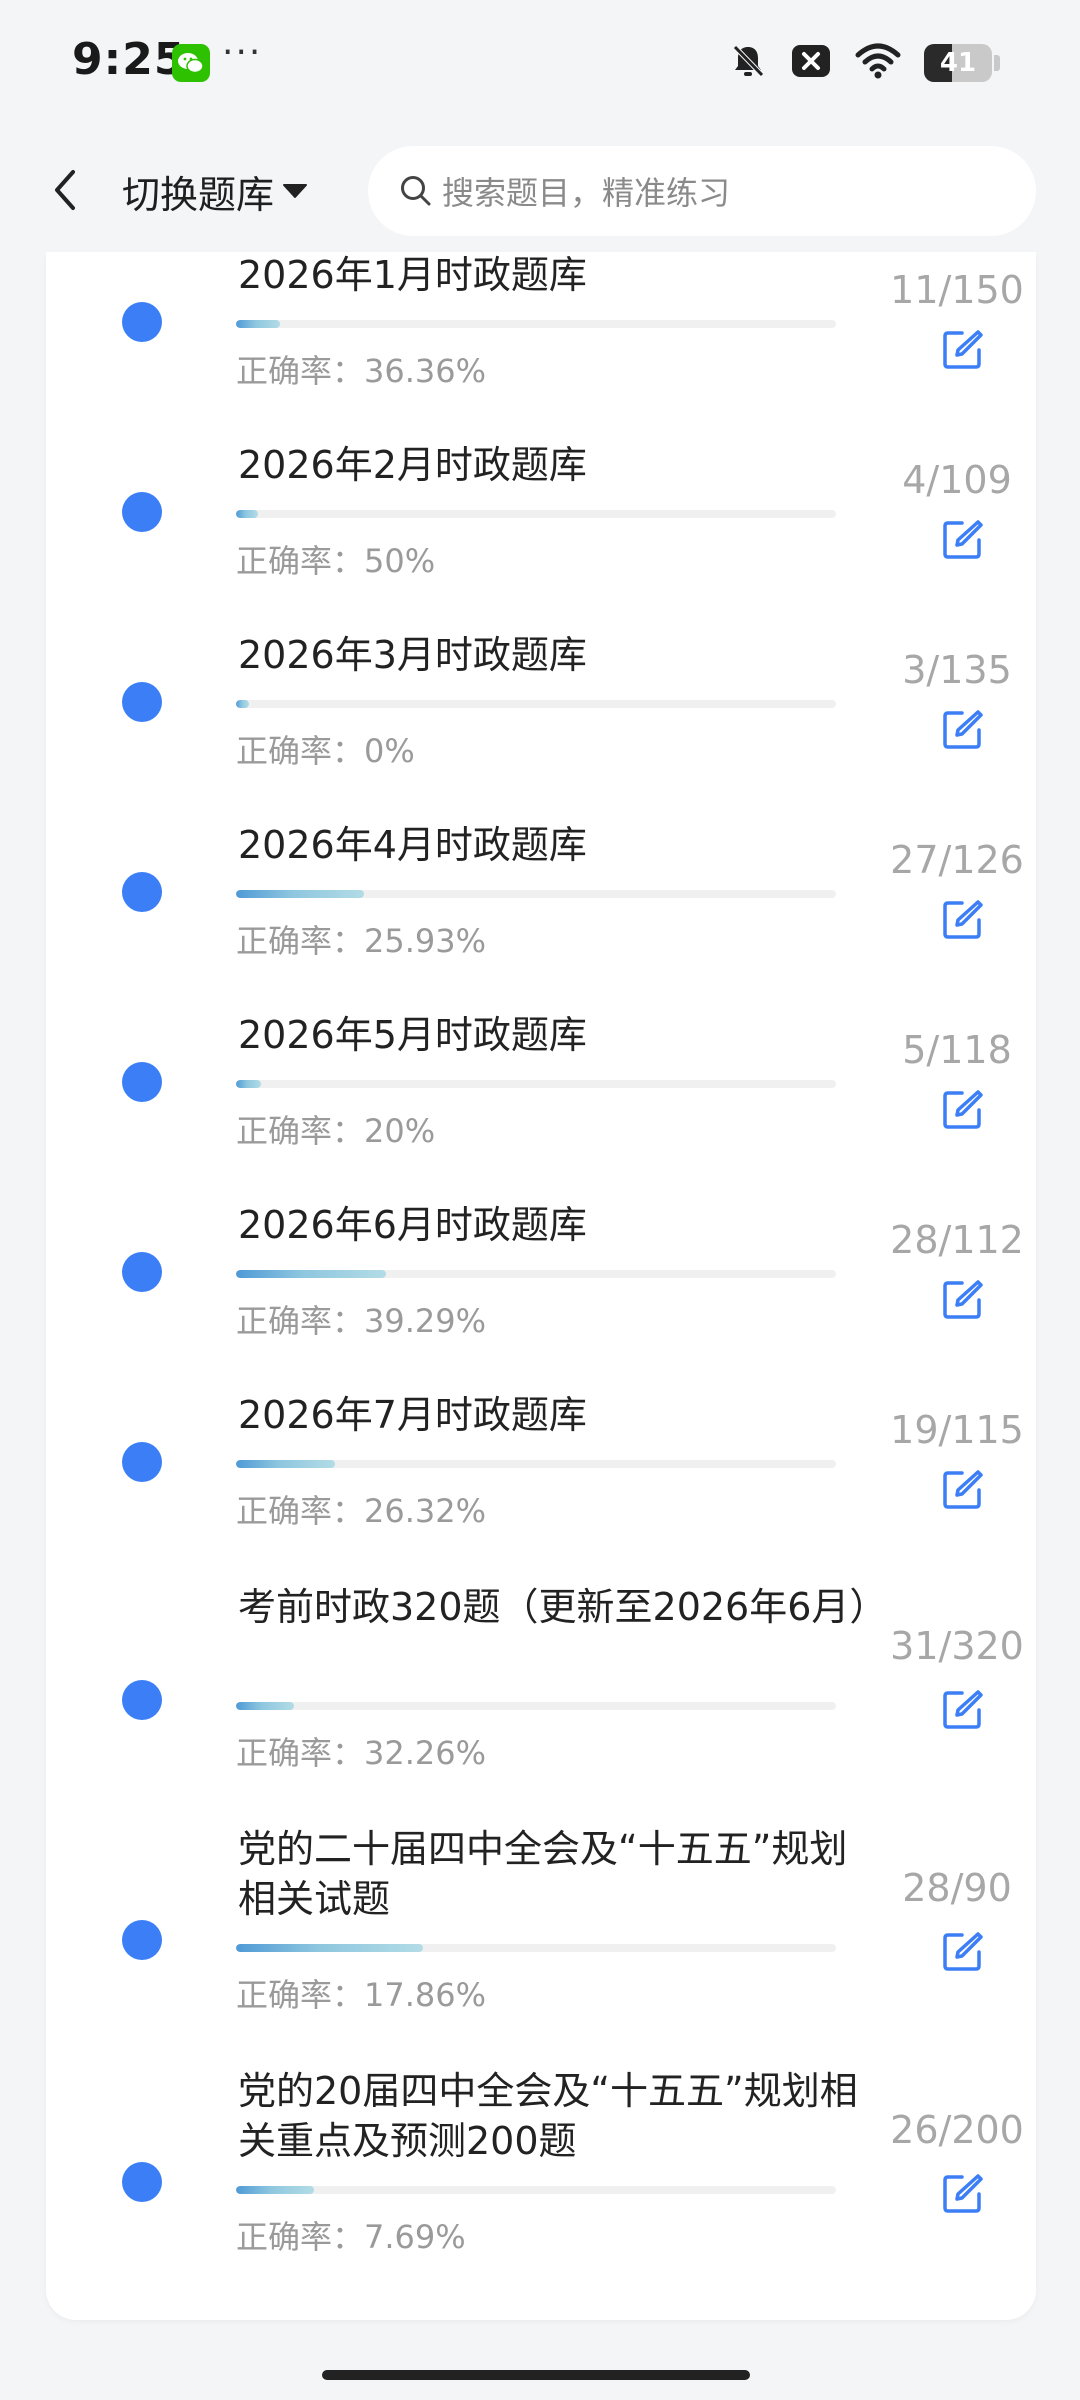  I want to click on item-title: 2026年6月时政题库, so click(412, 1225).